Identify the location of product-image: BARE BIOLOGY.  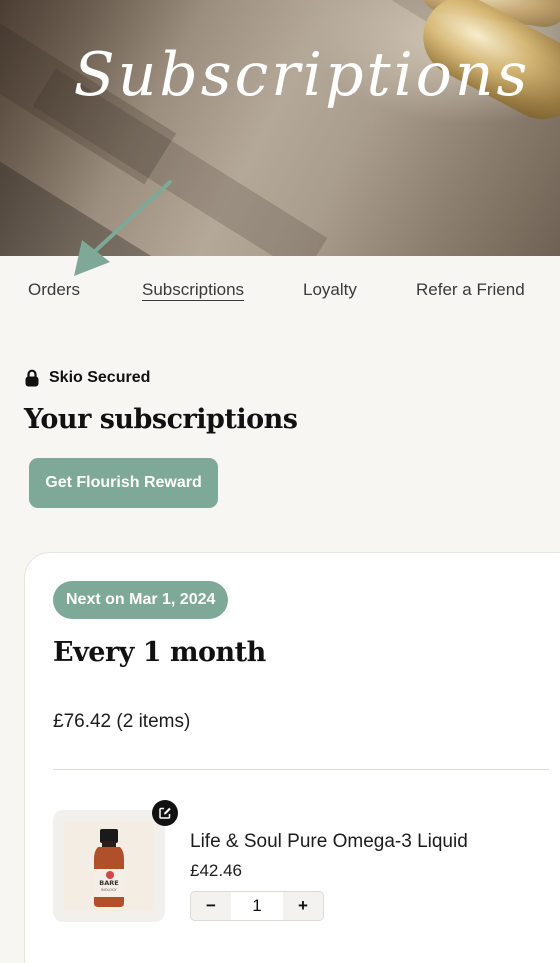
(109, 866).